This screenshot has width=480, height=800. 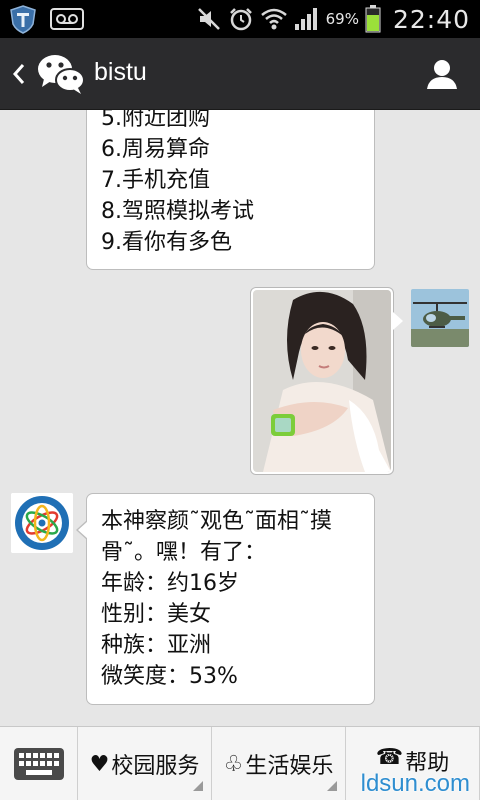 I want to click on signal-icon, so click(x=307, y=19).